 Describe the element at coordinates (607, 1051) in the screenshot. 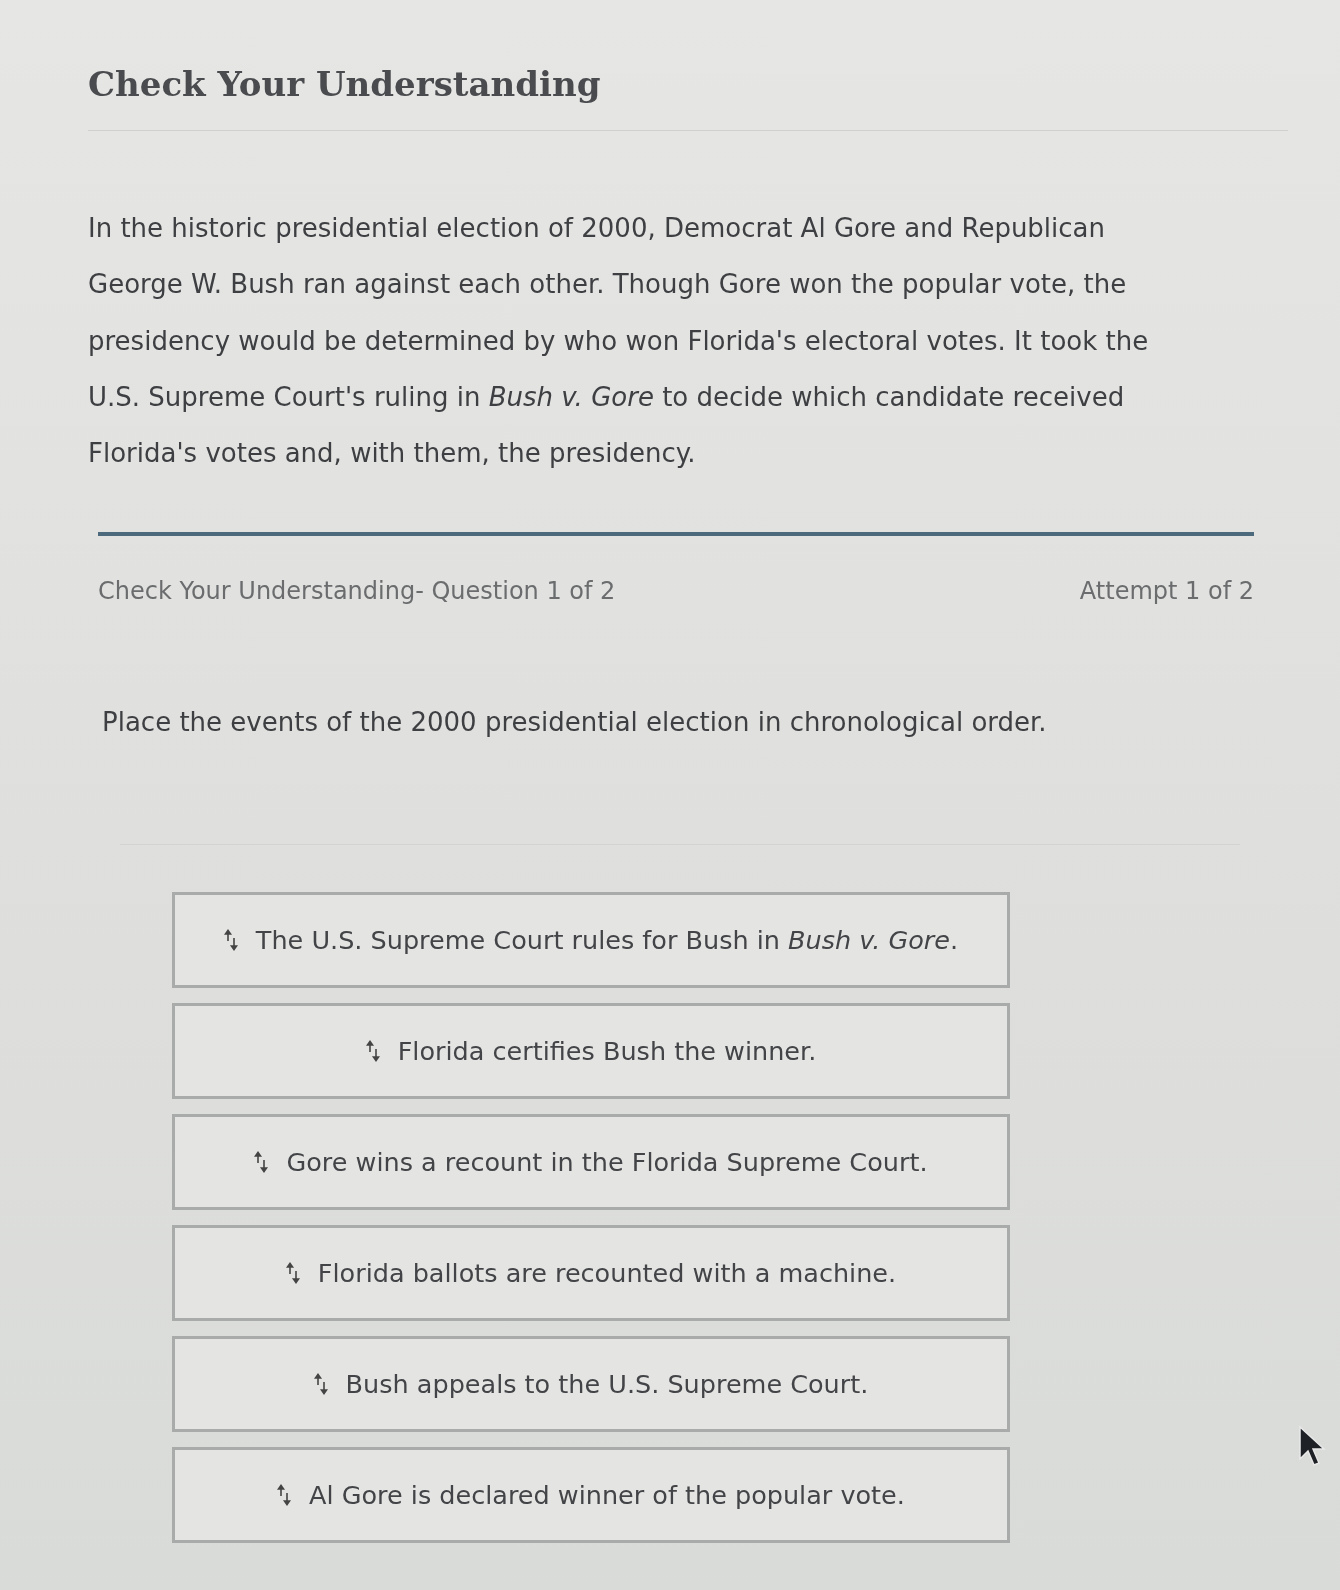

I see `item-text: Florida certifies Bush the winner.` at that location.